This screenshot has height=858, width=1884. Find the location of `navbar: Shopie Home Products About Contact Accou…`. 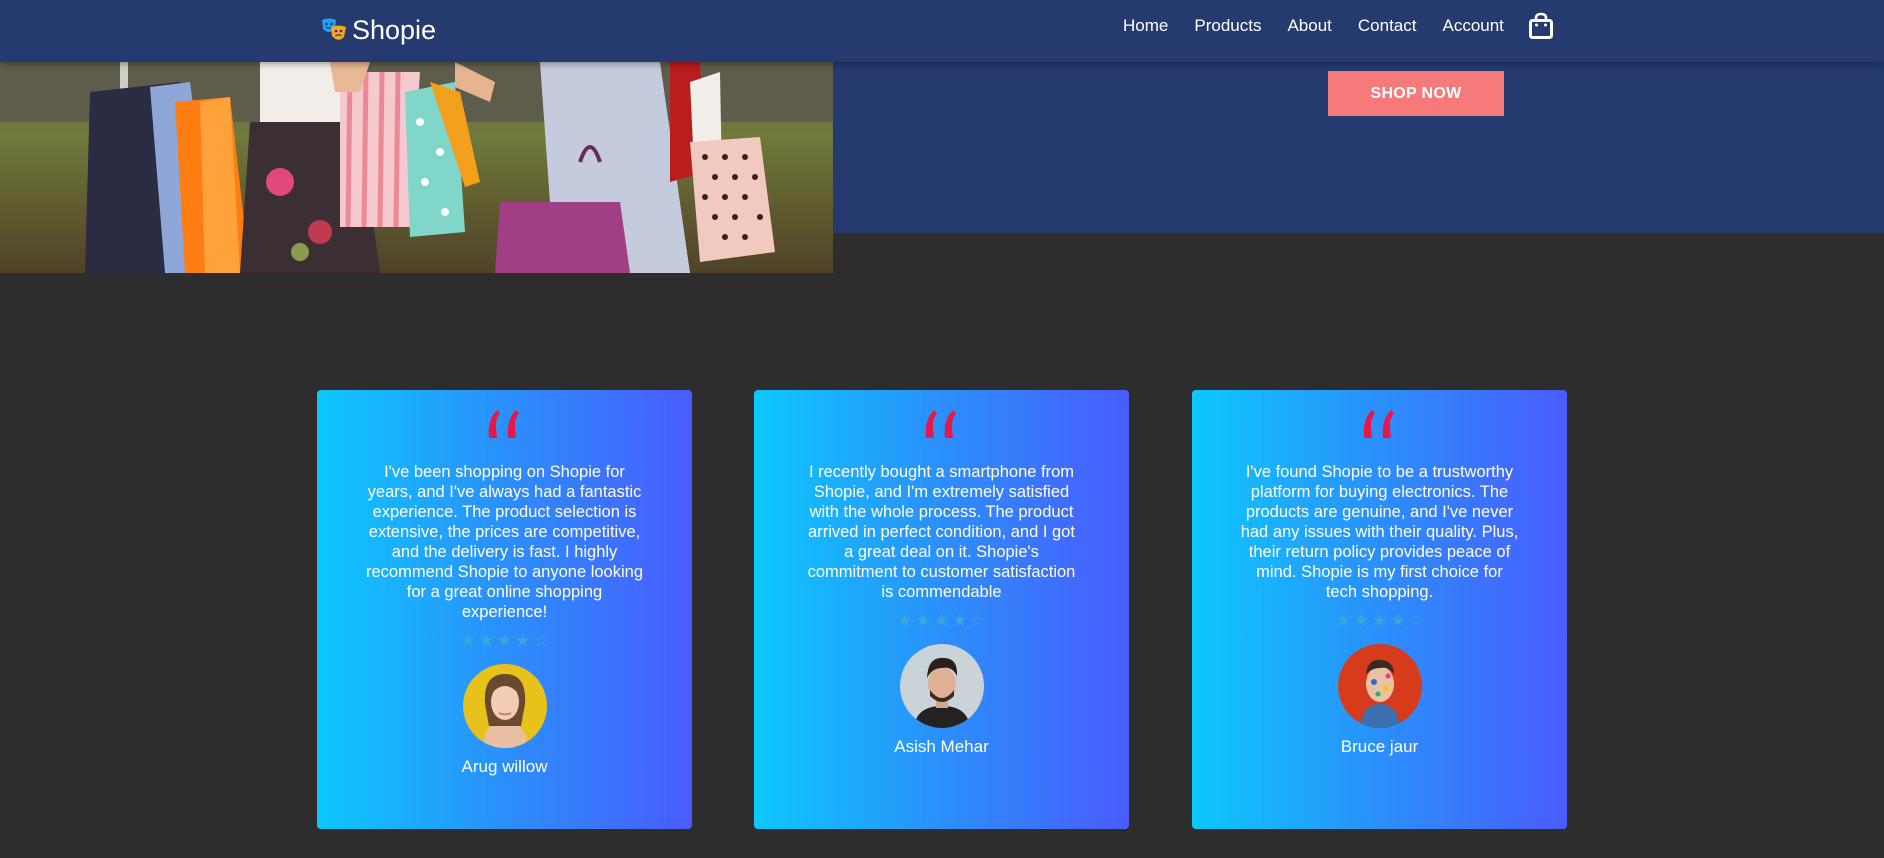

navbar: Shopie Home Products About Contact Accou… is located at coordinates (942, 31).